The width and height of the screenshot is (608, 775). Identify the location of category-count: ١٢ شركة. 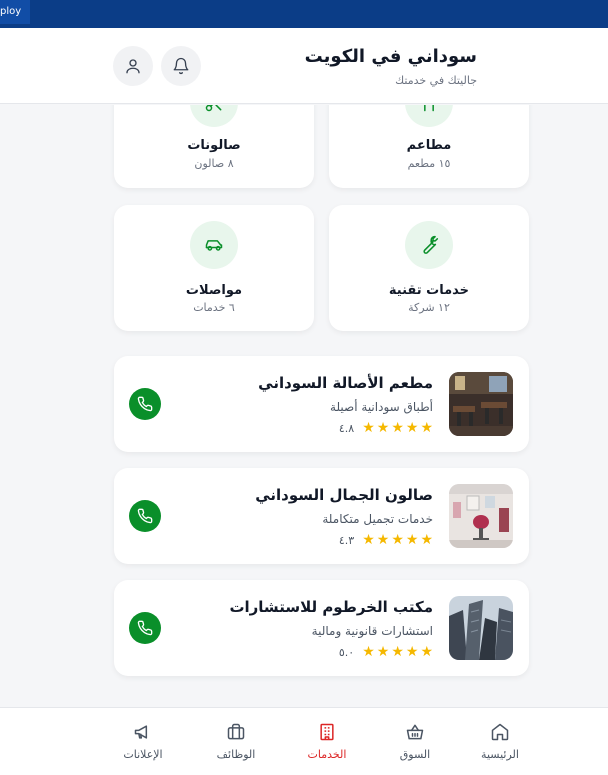
(429, 307).